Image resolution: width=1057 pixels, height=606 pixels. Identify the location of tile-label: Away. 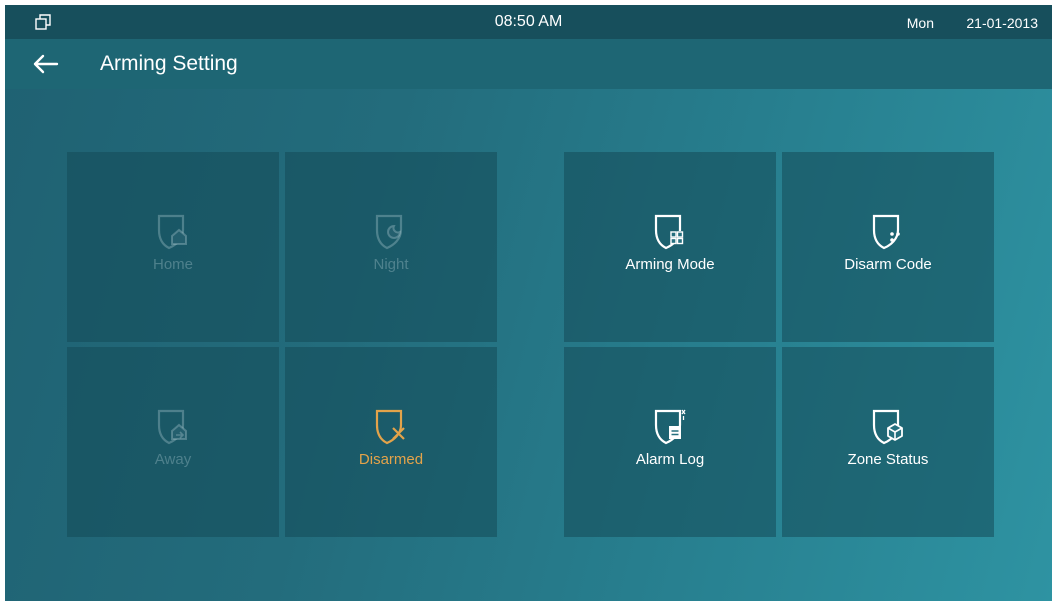
(173, 459).